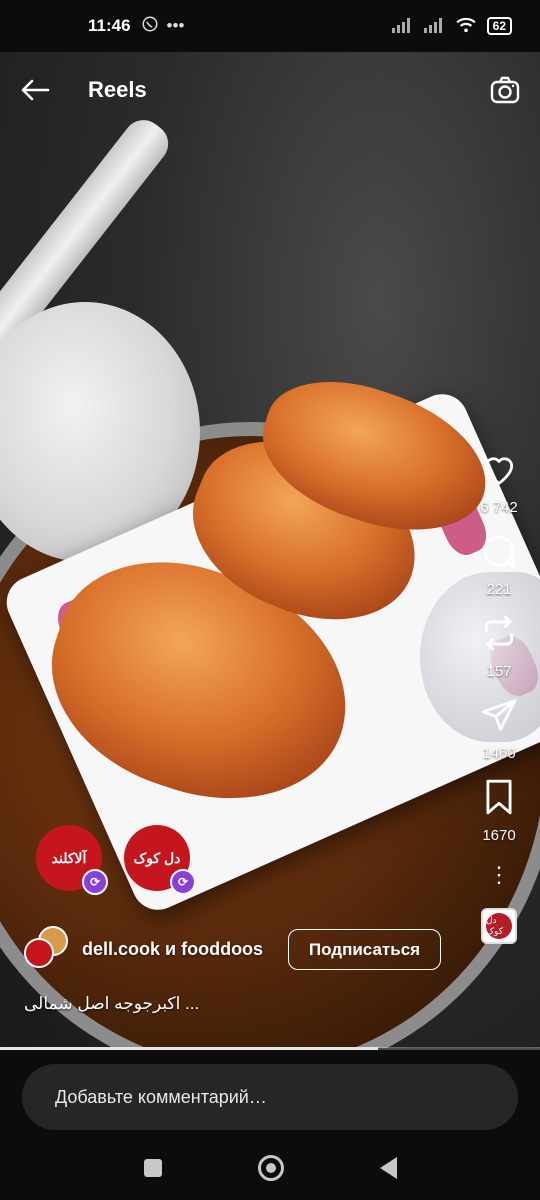 The height and width of the screenshot is (1200, 540). Describe the element at coordinates (152, 1168) in the screenshot. I see `recents-square-icon` at that location.